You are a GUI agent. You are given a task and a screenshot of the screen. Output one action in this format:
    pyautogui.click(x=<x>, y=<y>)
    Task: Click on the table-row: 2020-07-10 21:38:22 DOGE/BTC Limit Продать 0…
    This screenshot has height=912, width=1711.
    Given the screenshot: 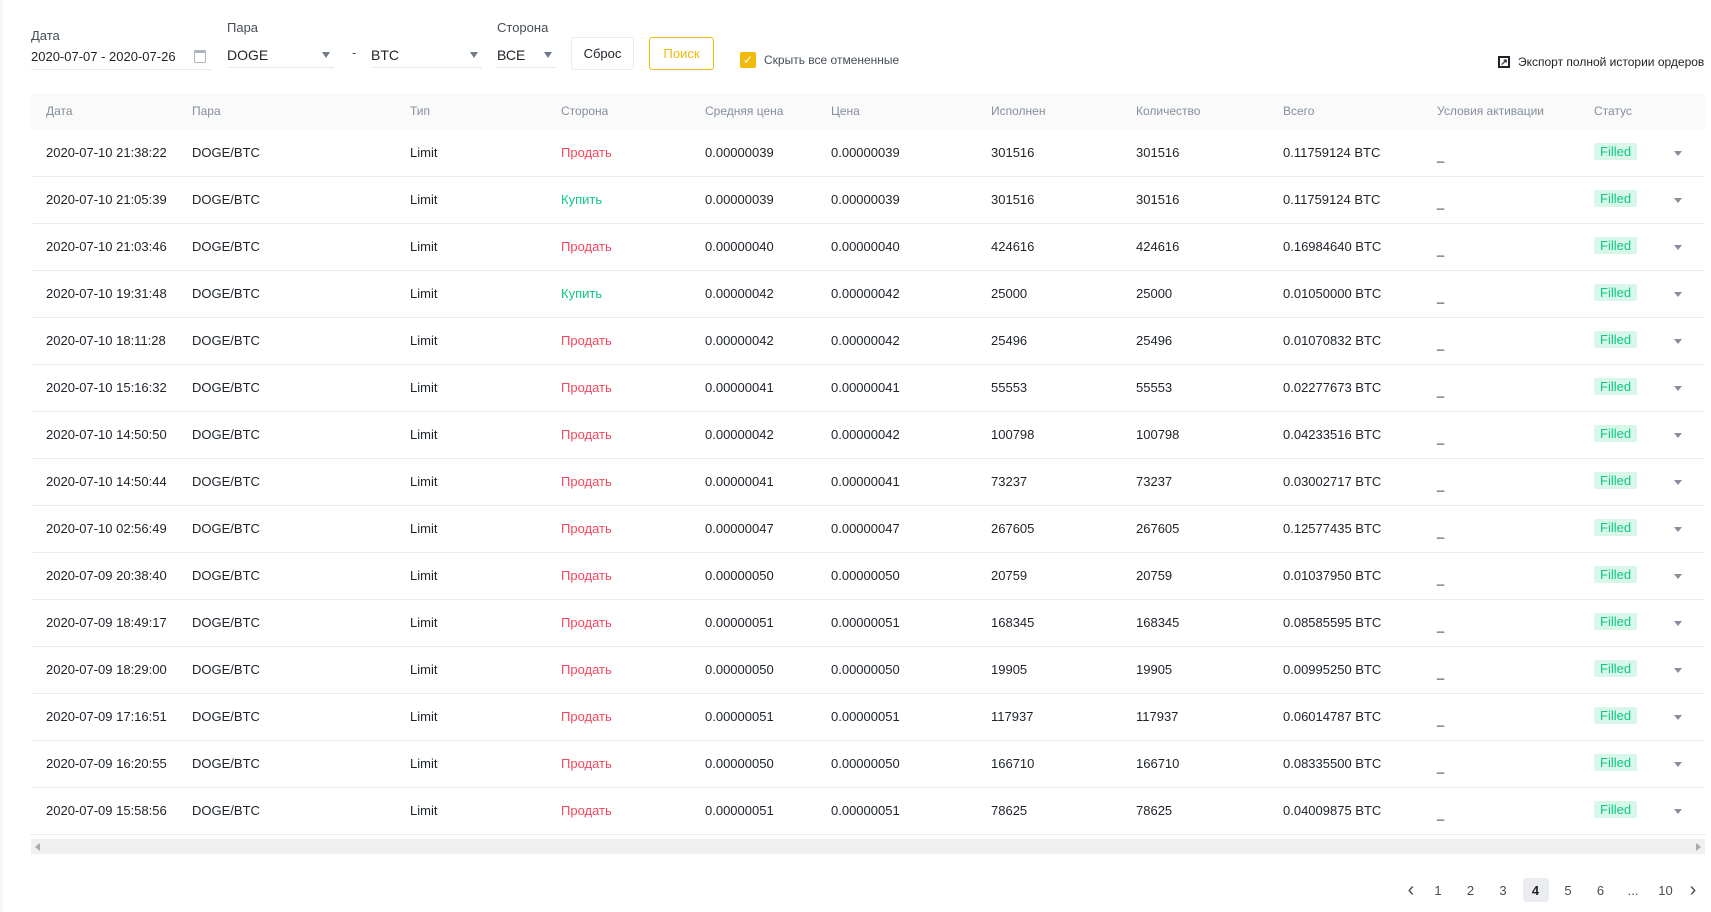 What is the action you would take?
    pyautogui.click(x=868, y=153)
    